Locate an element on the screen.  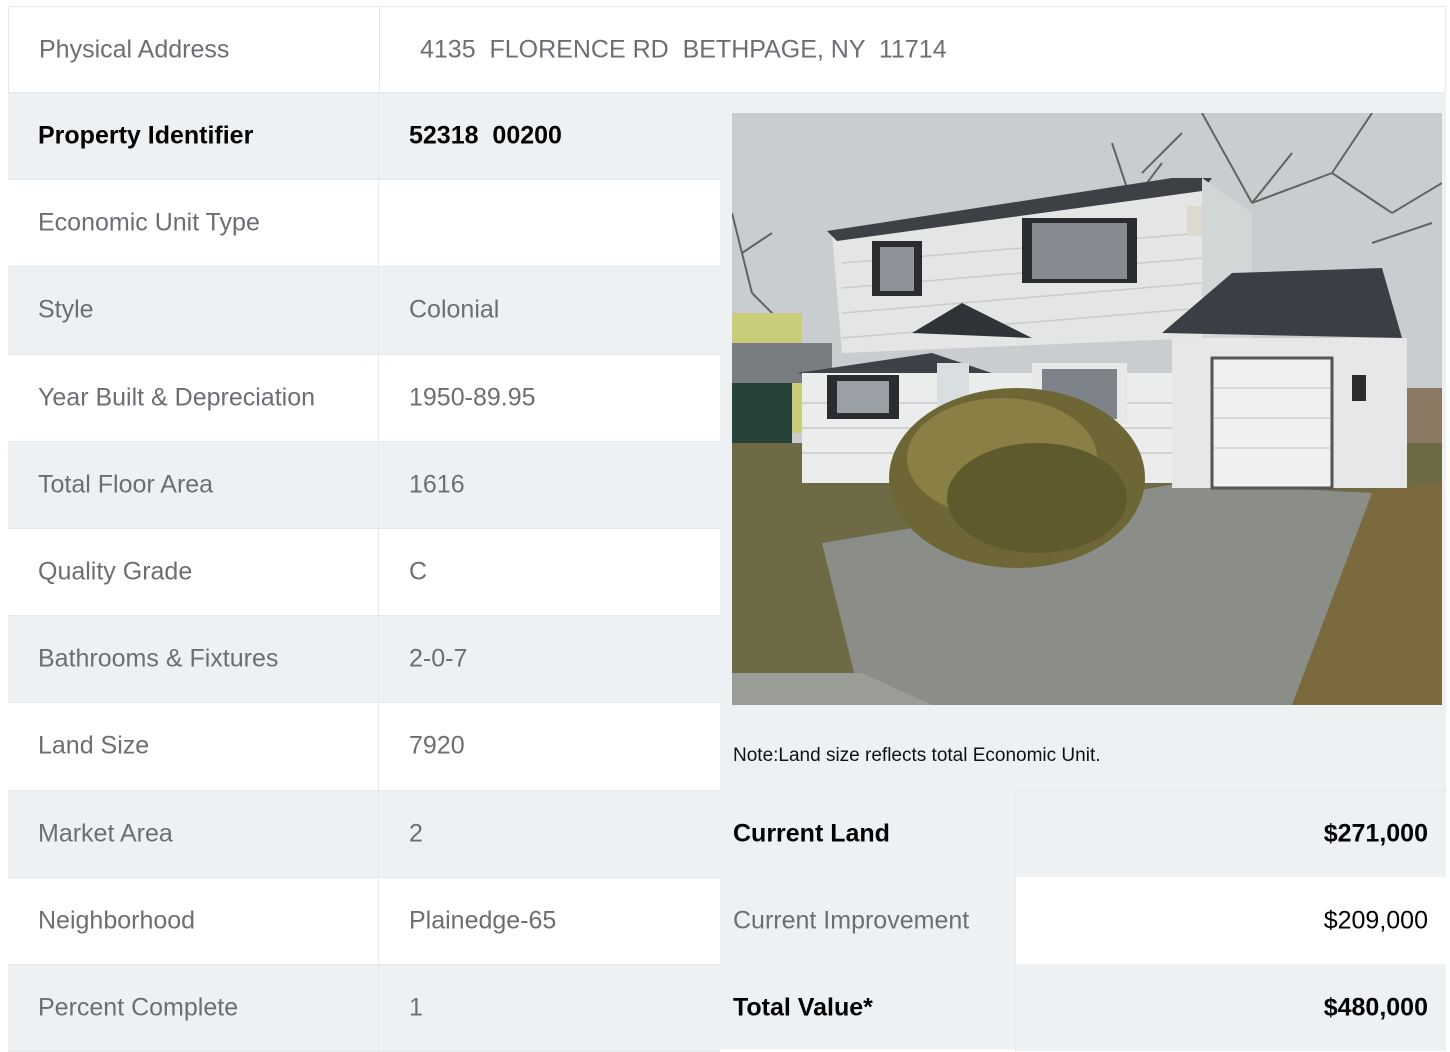
detail-row-market-area: Market Area 2 is located at coordinates (364, 834).